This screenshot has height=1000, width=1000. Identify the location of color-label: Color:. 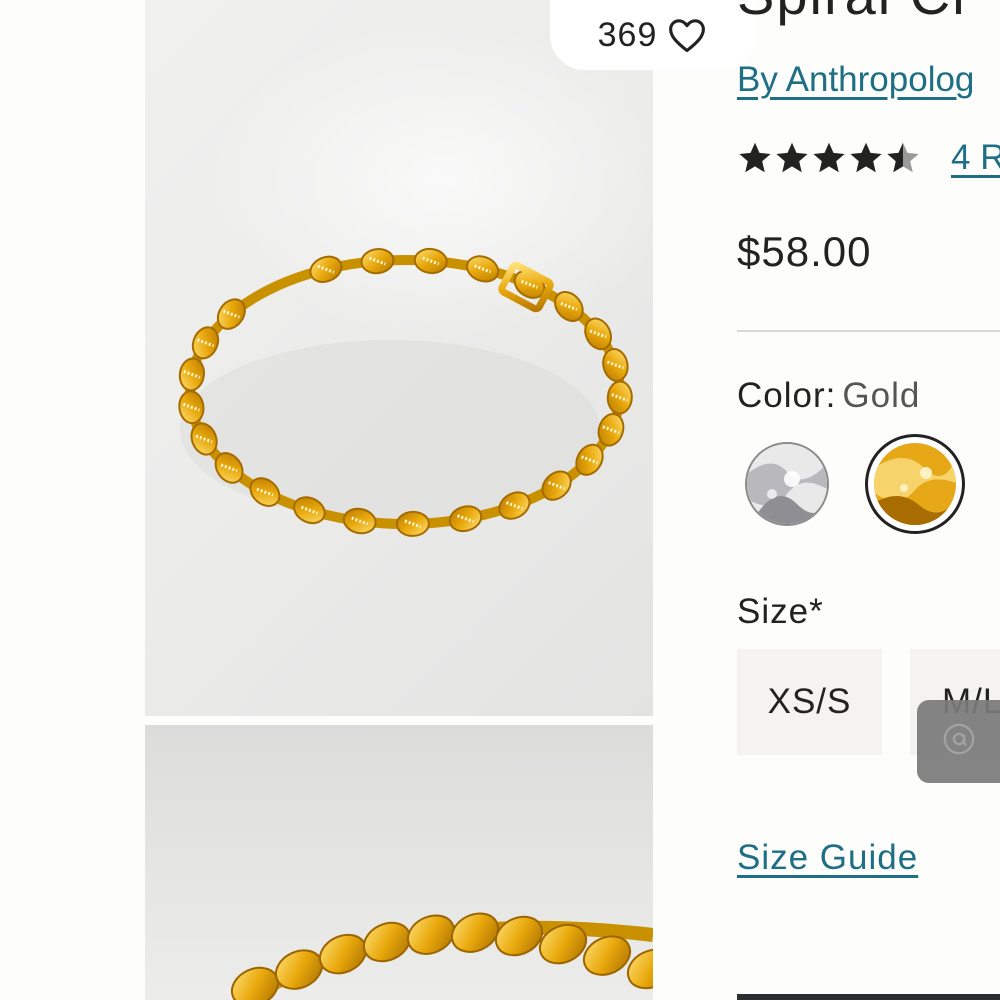
(787, 395).